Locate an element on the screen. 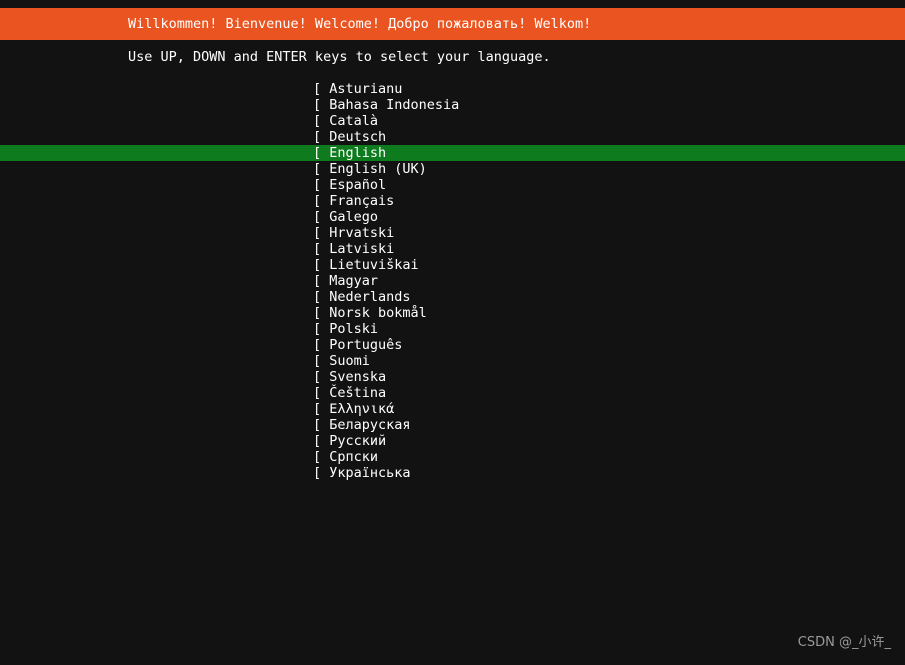 This screenshot has width=905, height=665. language-option-label: Suomi is located at coordinates (349, 361).